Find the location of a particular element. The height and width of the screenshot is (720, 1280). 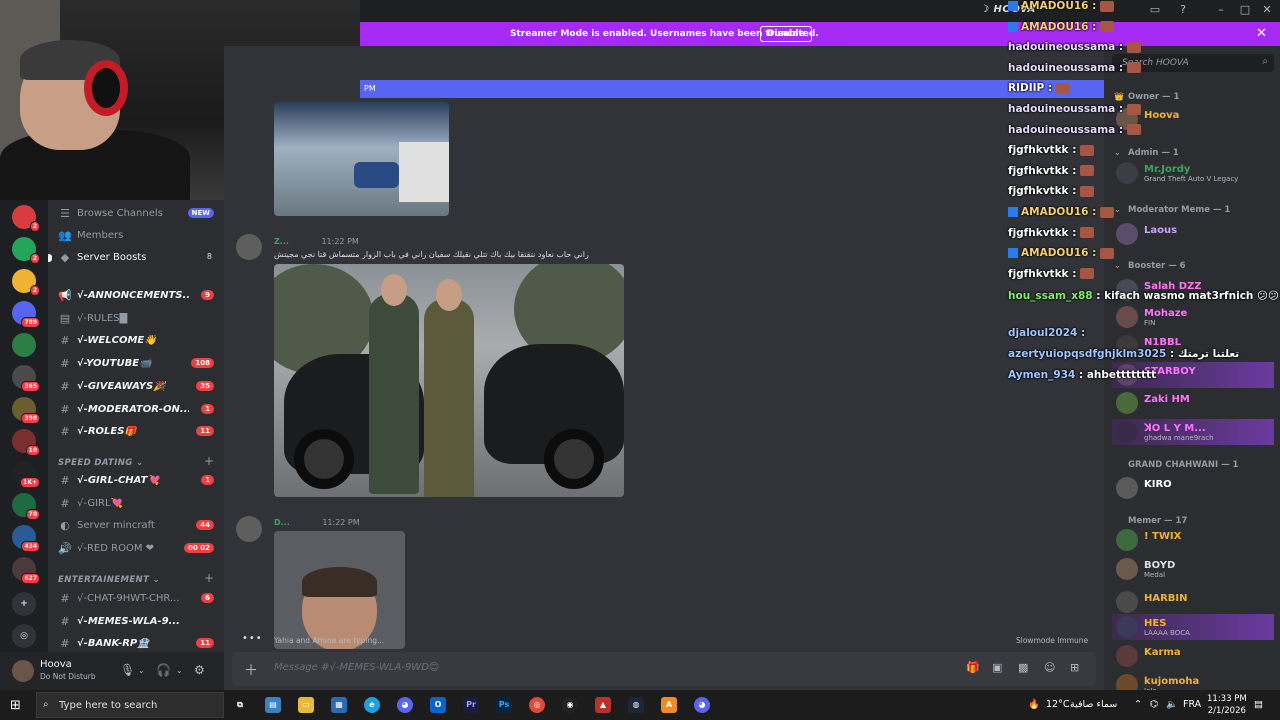

member-item: ꓘO L Y M... ghadwa mane9rach is located at coordinates (1193, 432).